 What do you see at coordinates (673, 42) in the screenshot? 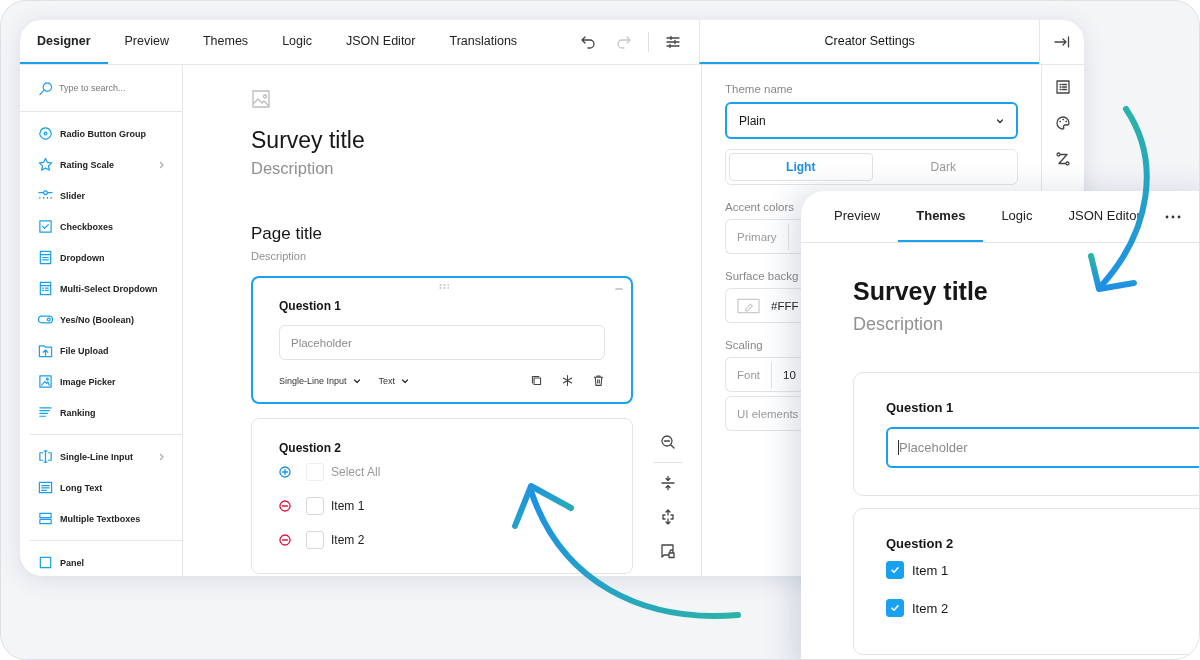
I see `settings-icon` at bounding box center [673, 42].